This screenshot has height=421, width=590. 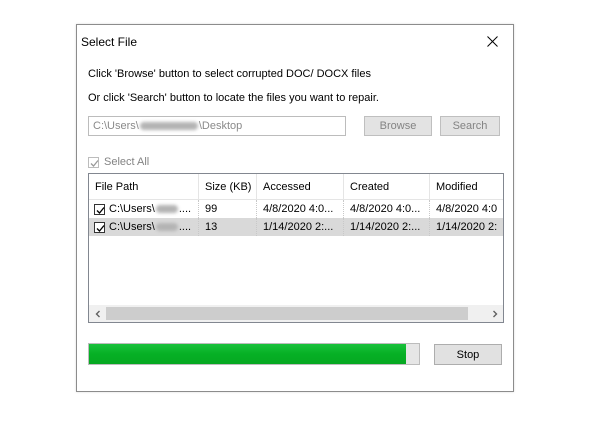 I want to click on title-bar: Select File, so click(x=295, y=41).